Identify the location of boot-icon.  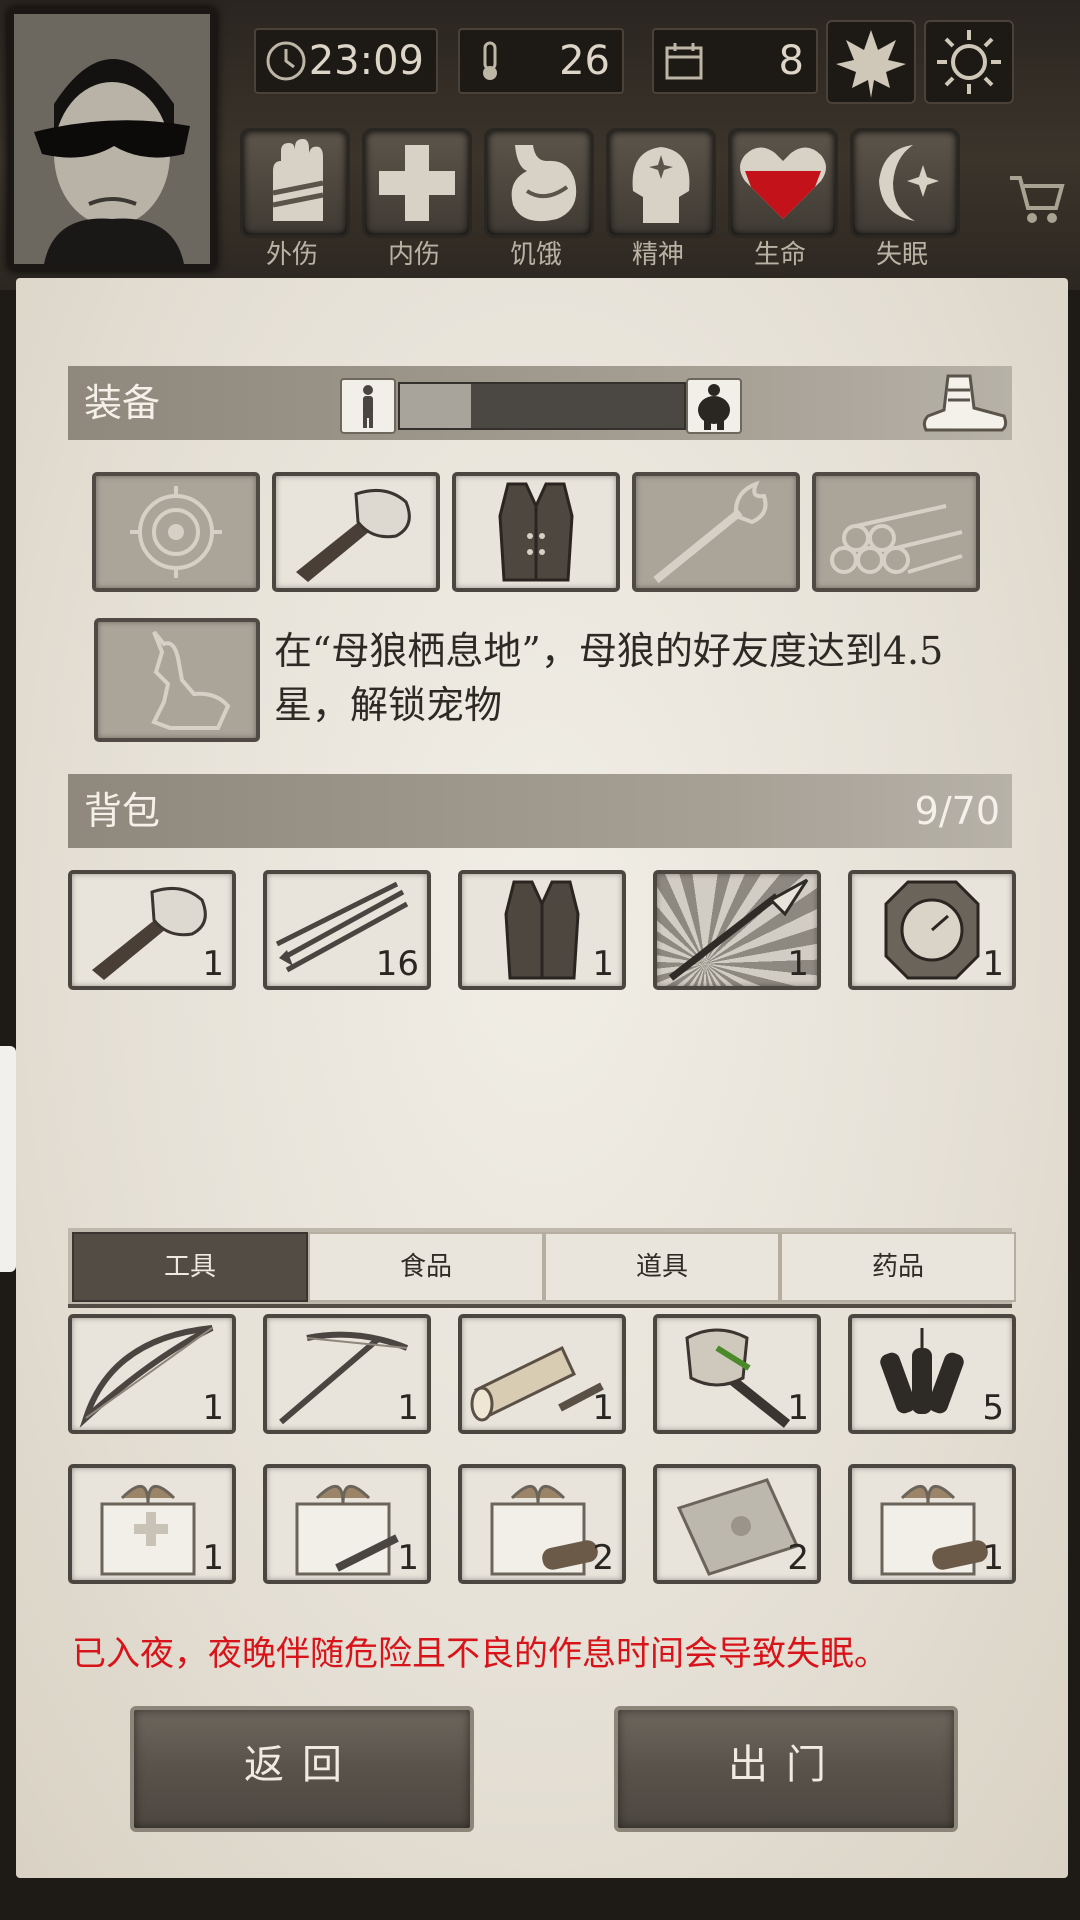
(964, 403).